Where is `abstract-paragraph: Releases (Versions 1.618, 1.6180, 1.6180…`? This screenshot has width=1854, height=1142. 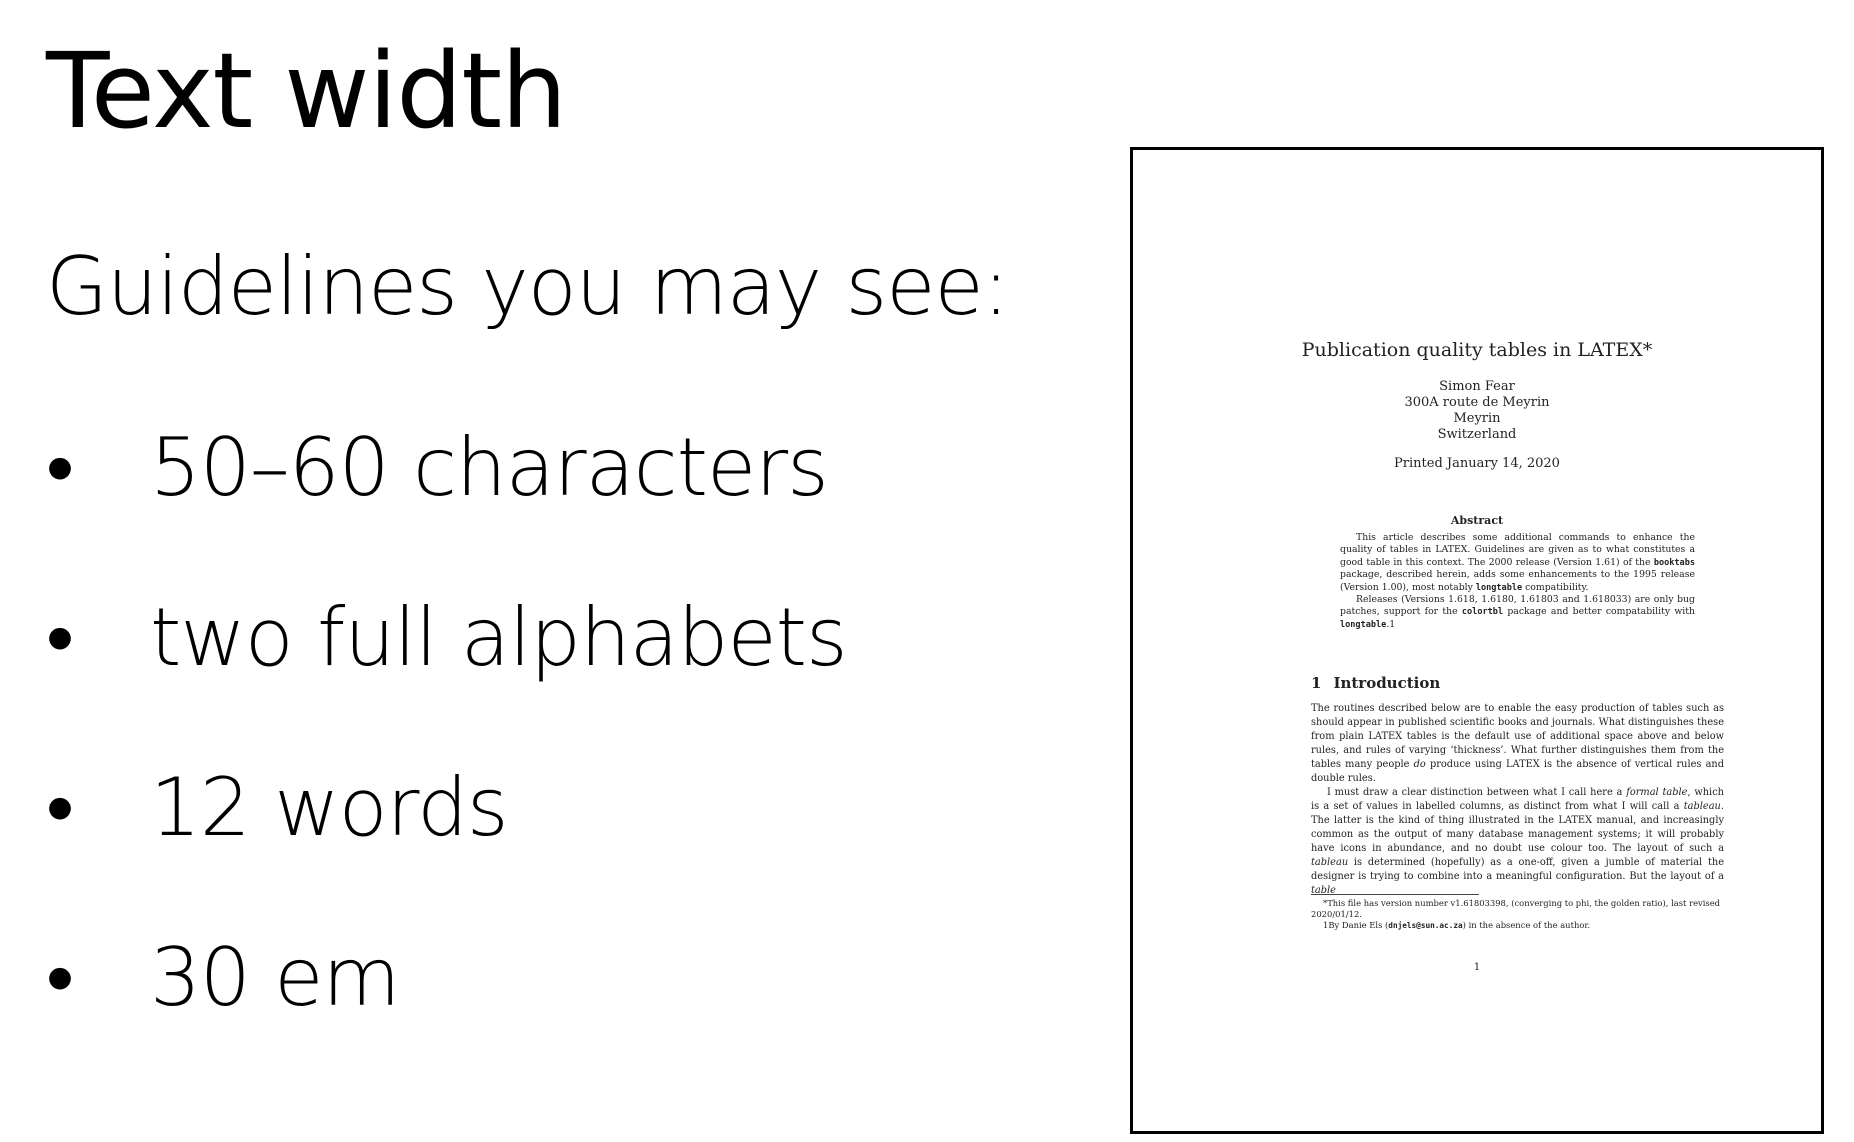
abstract-paragraph: Releases (Versions 1.618, 1.6180, 1.6180… is located at coordinates (1517, 612).